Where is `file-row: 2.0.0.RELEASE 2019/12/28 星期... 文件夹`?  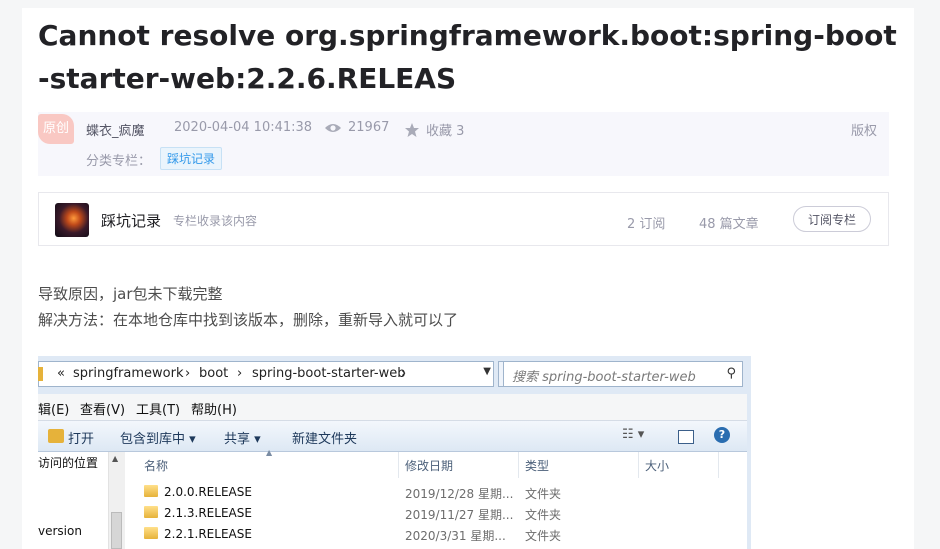
file-row: 2.0.0.RELEASE 2019/12/28 星期... 文件夹 is located at coordinates (436, 492).